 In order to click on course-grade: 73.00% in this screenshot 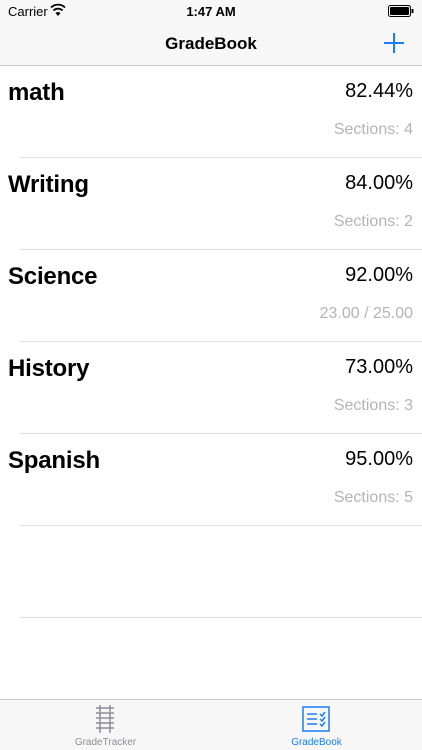, I will do `click(379, 367)`.